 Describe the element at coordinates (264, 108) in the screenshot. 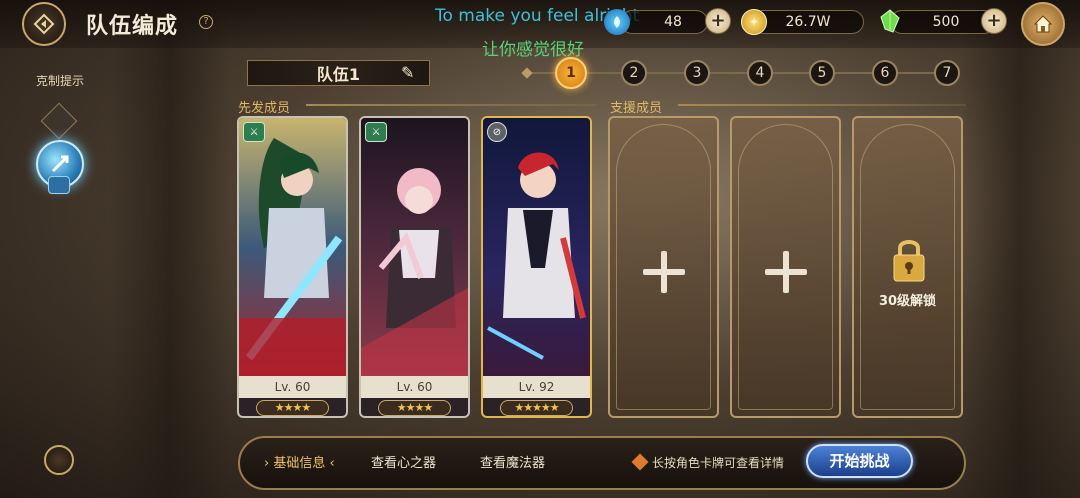

I see `starters-heading: 先发成员` at that location.